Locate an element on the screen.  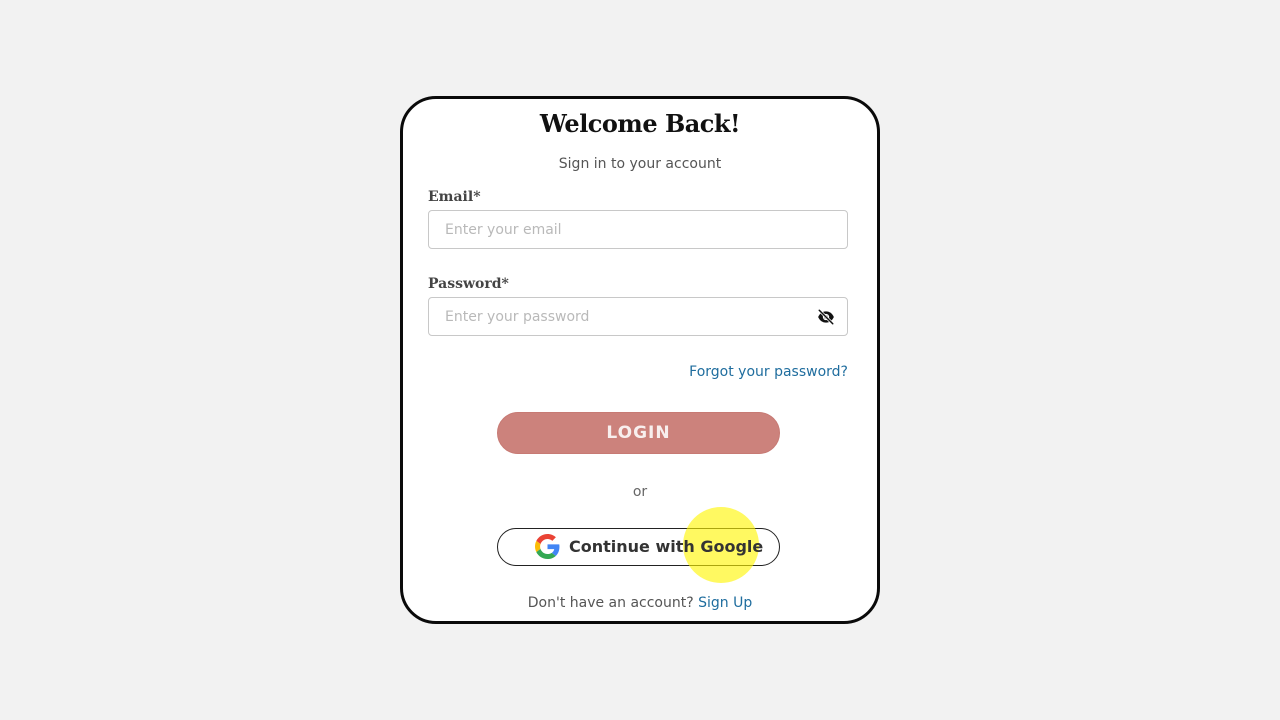
email-input is located at coordinates (638, 229).